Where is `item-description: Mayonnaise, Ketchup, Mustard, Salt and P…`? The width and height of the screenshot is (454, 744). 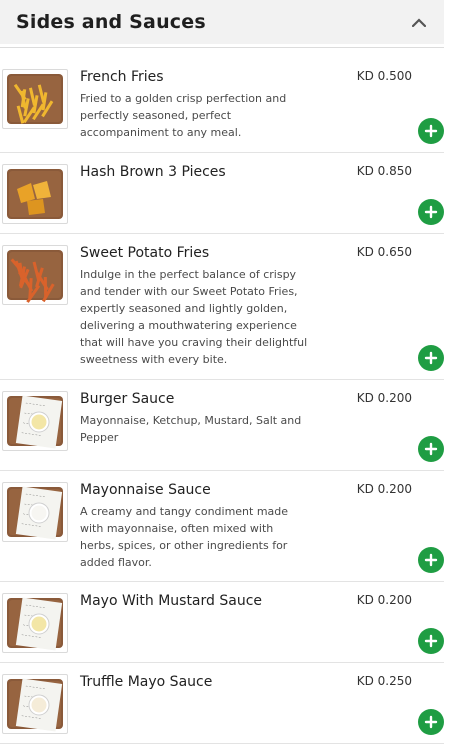 item-description: Mayonnaise, Ketchup, Mustard, Salt and P… is located at coordinates (191, 429).